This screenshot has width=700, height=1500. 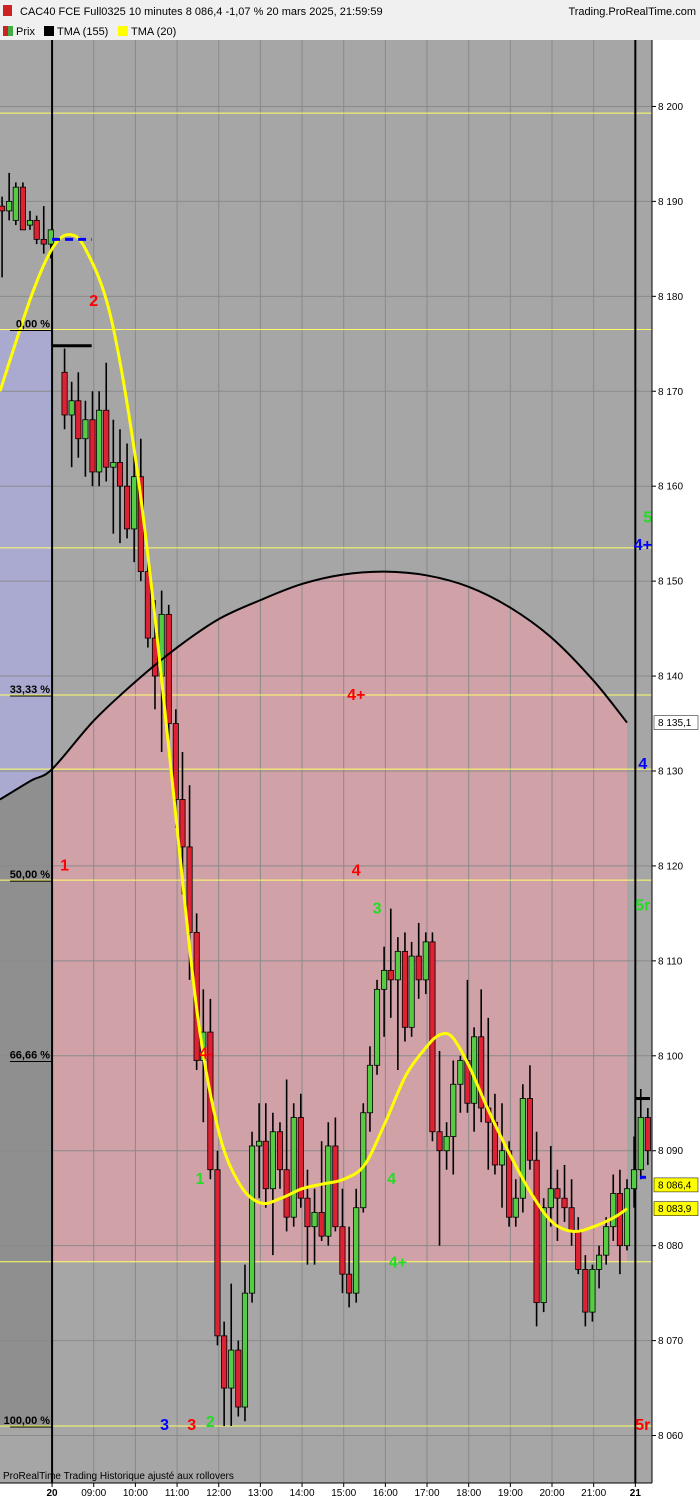 What do you see at coordinates (33, 325) in the screenshot?
I see `fib-label: 0,00 %` at bounding box center [33, 325].